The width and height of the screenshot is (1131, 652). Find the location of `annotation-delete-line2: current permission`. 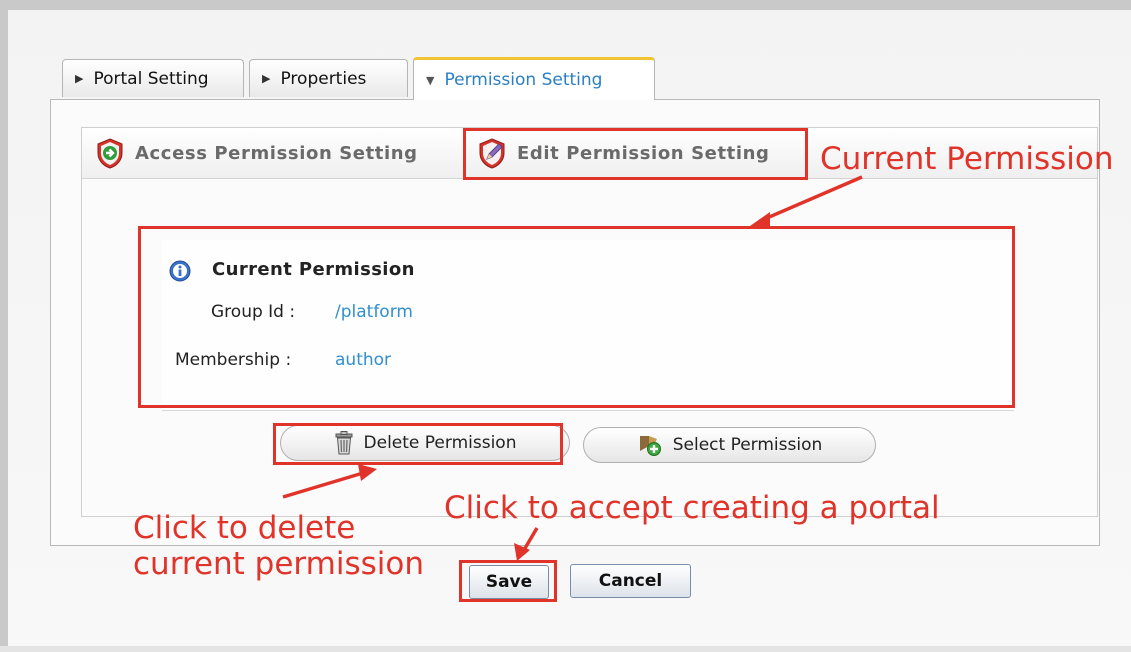

annotation-delete-line2: current permission is located at coordinates (278, 564).